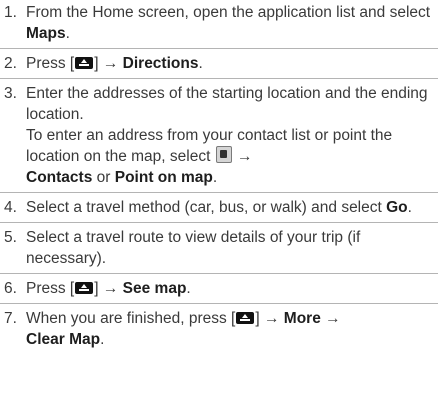 Image resolution: width=438 pixels, height=393 pixels. What do you see at coordinates (10, 318) in the screenshot?
I see `step-number: 7.` at bounding box center [10, 318].